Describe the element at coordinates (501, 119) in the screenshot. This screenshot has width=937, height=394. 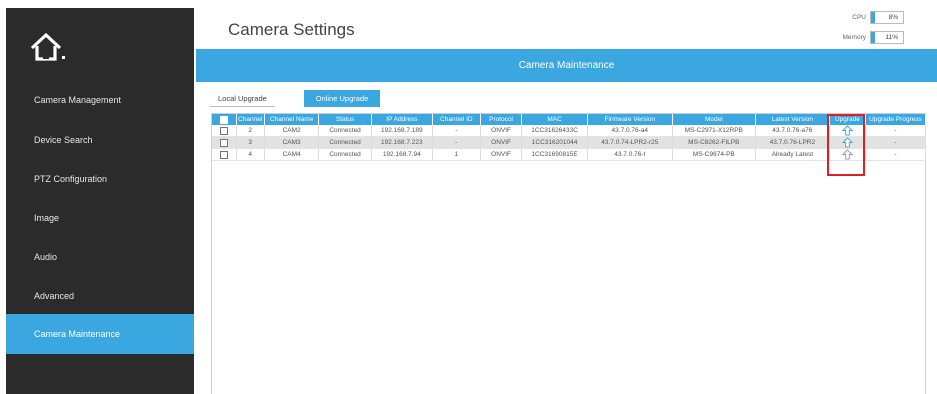
I see `column-header: Protocol` at that location.